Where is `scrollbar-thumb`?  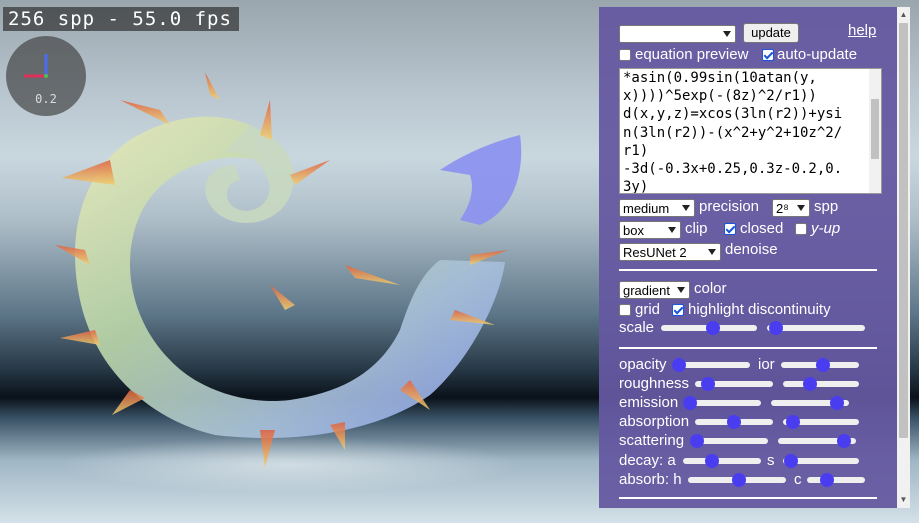 scrollbar-thumb is located at coordinates (903, 230).